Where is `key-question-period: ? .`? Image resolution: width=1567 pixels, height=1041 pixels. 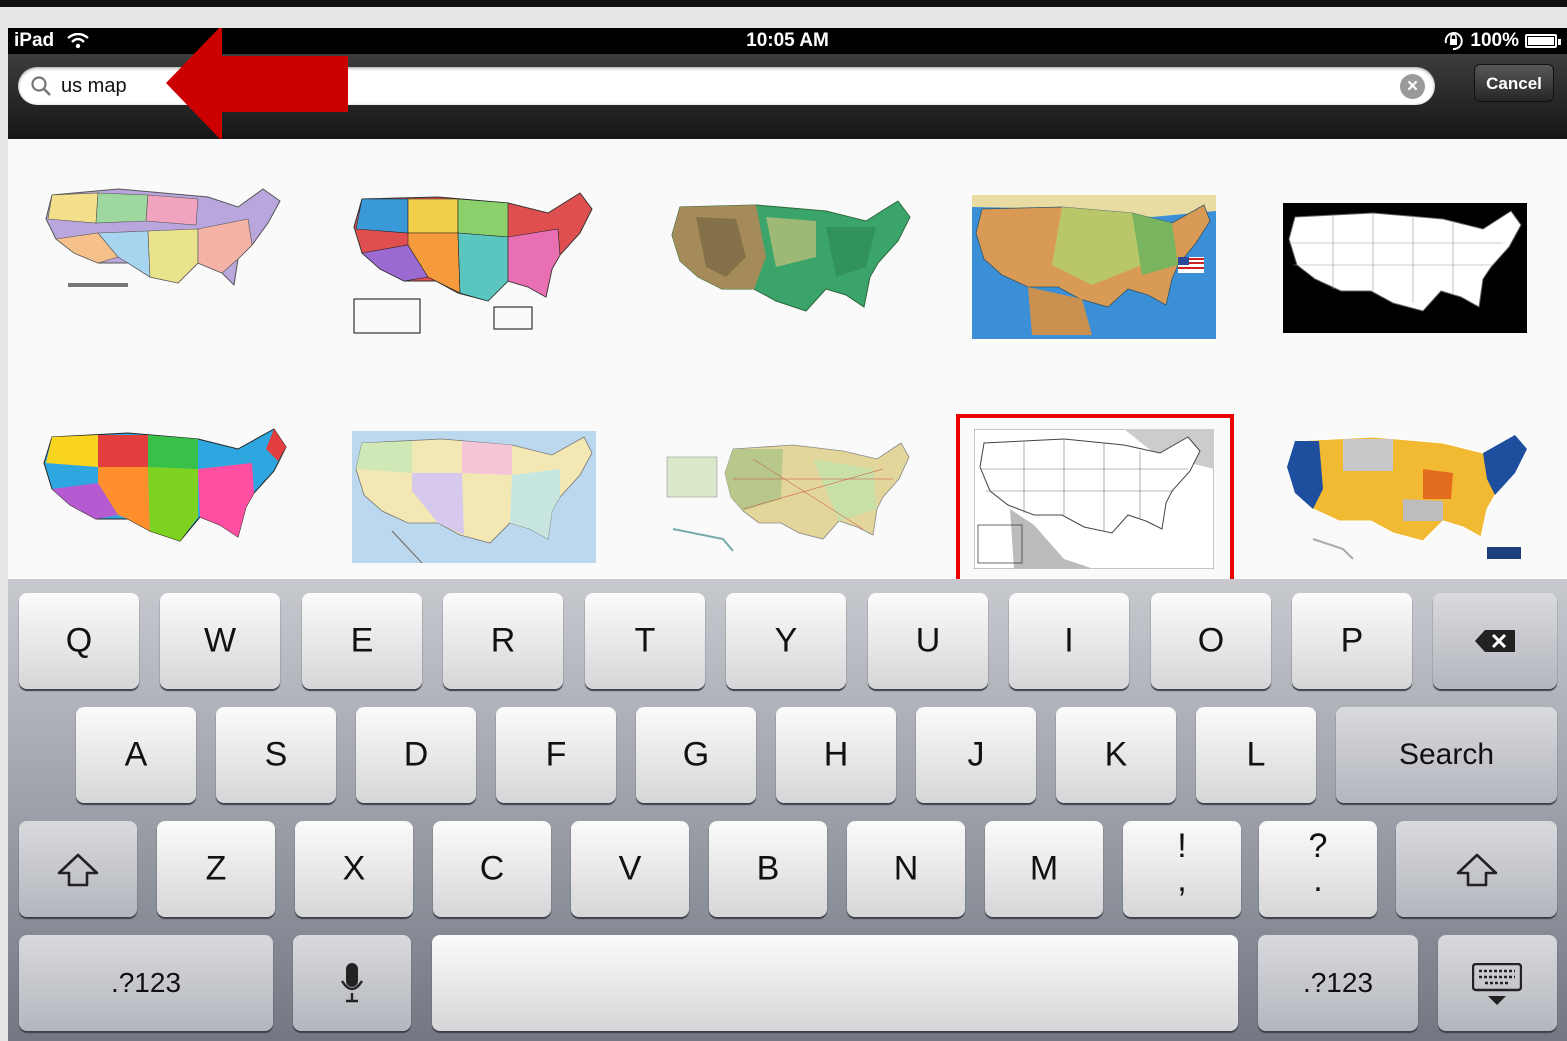
key-question-period: ? . is located at coordinates (1318, 869).